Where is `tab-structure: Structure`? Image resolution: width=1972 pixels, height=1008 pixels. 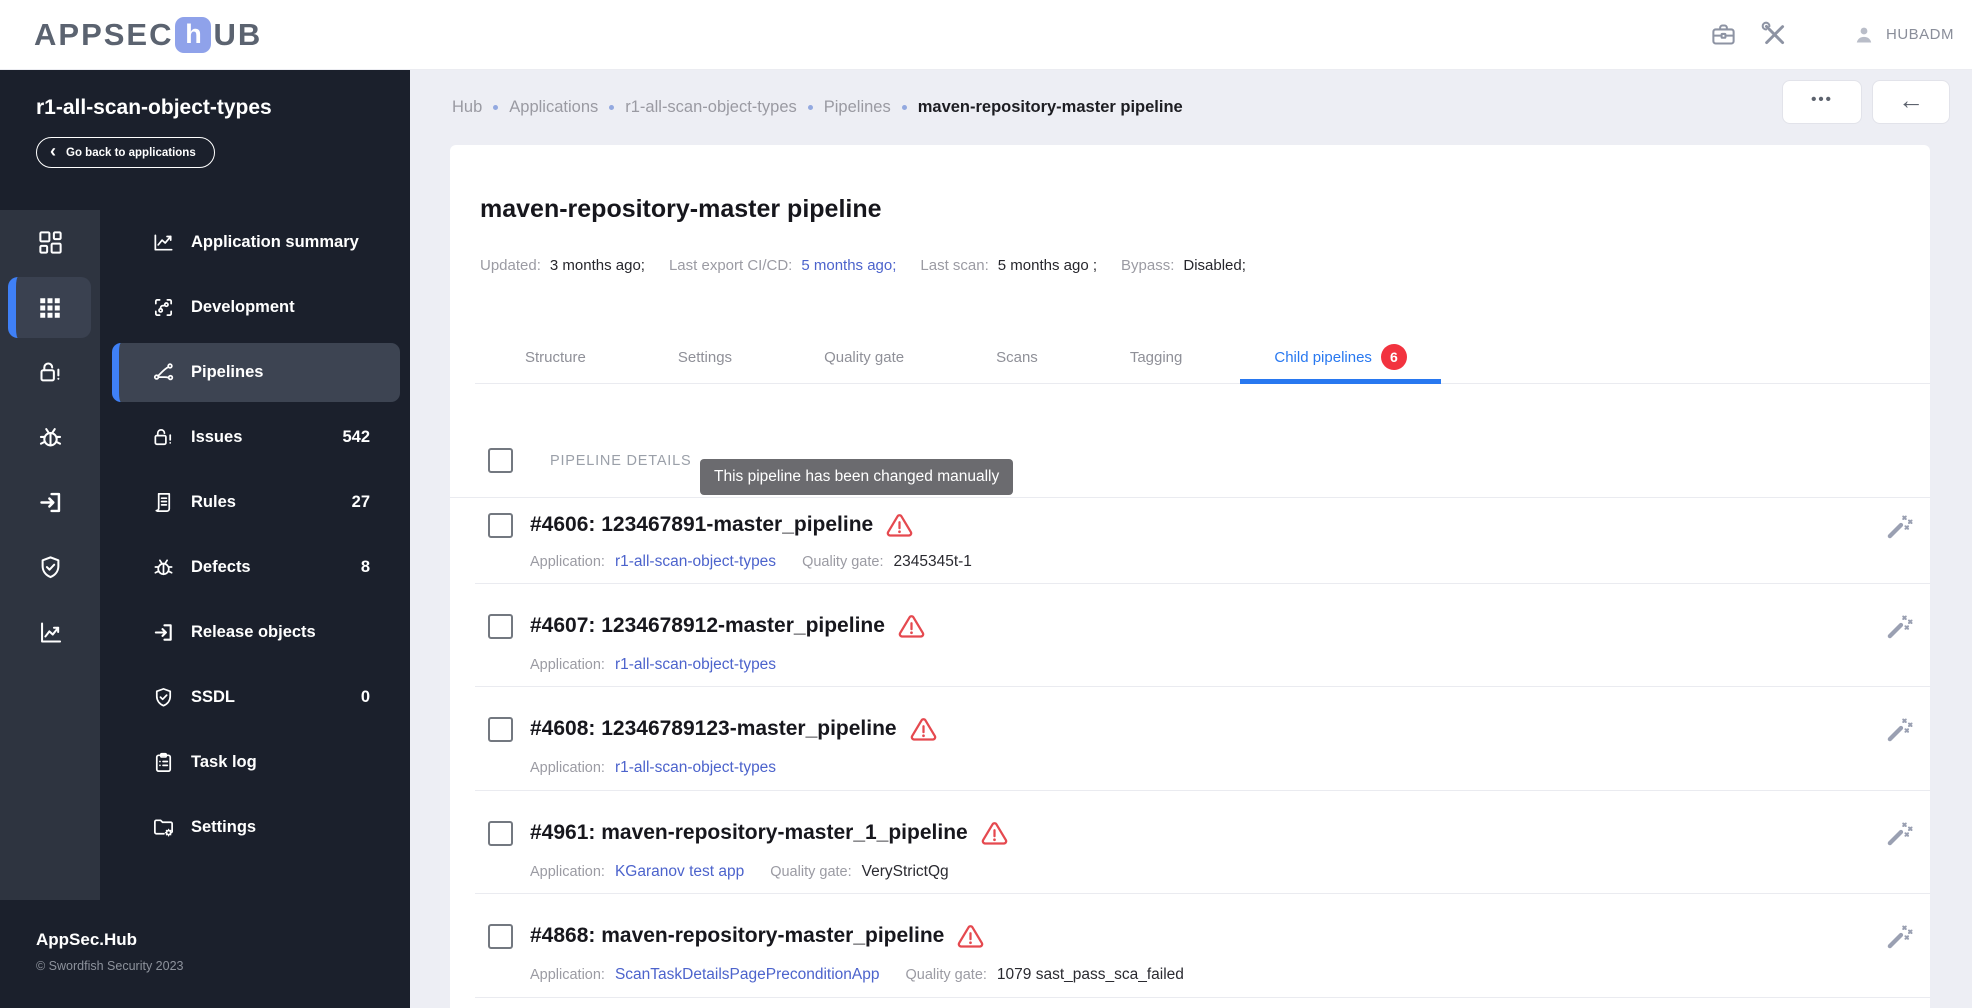
tab-structure: Structure is located at coordinates (555, 357).